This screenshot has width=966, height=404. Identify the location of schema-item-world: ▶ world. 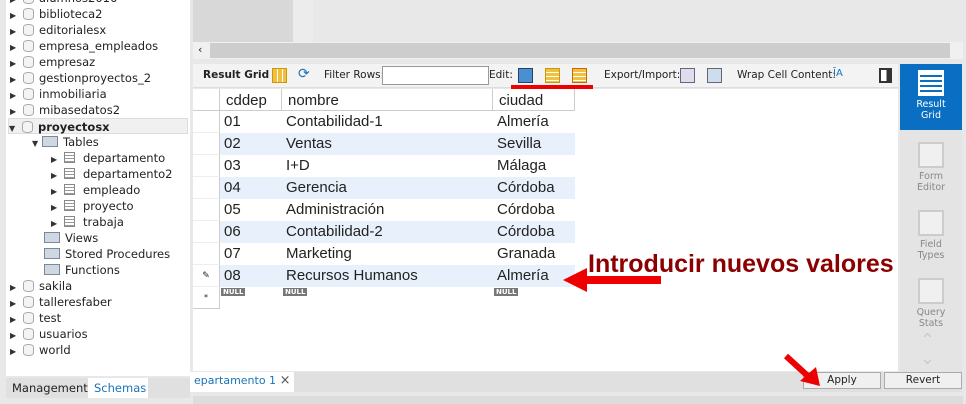
(40, 350).